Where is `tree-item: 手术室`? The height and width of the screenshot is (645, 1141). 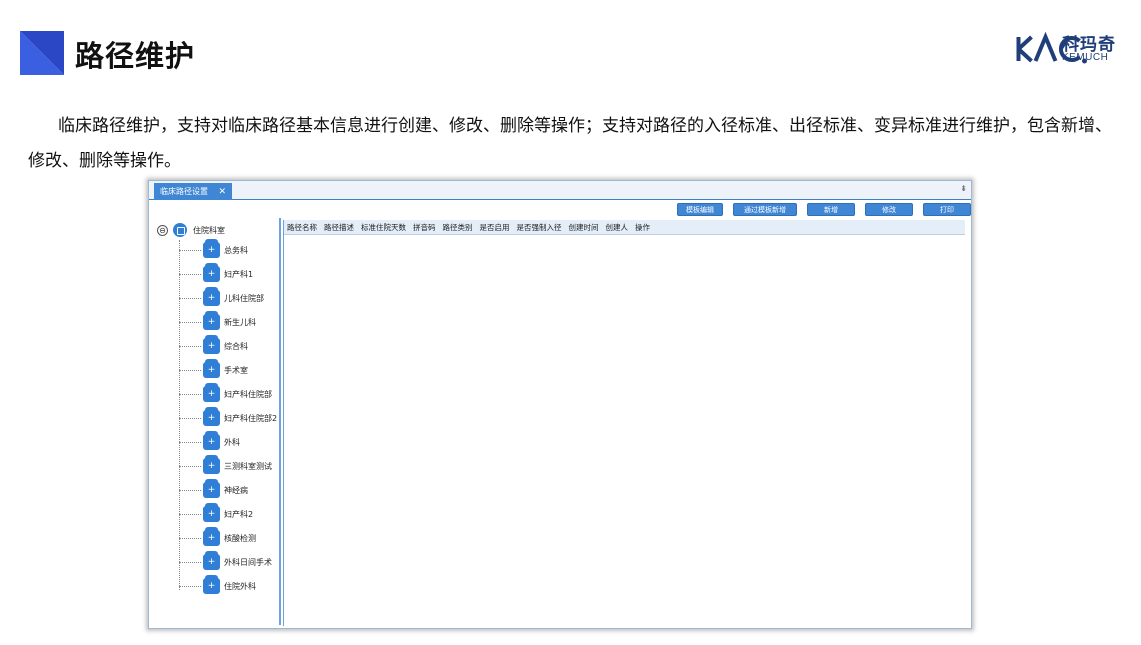
tree-item: 手术室 is located at coordinates (228, 370).